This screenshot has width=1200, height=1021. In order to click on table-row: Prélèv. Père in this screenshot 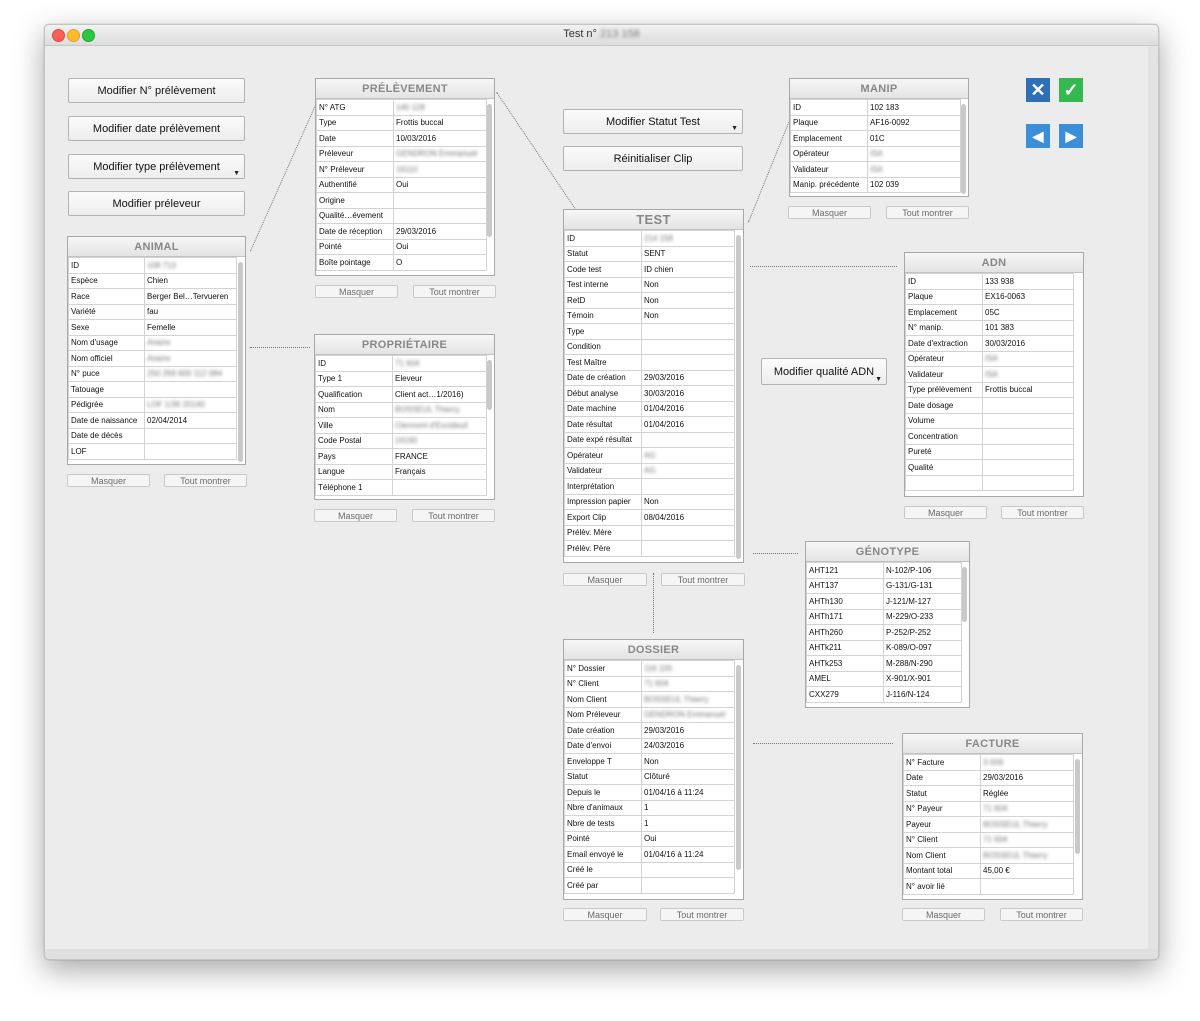, I will do `click(649, 548)`.